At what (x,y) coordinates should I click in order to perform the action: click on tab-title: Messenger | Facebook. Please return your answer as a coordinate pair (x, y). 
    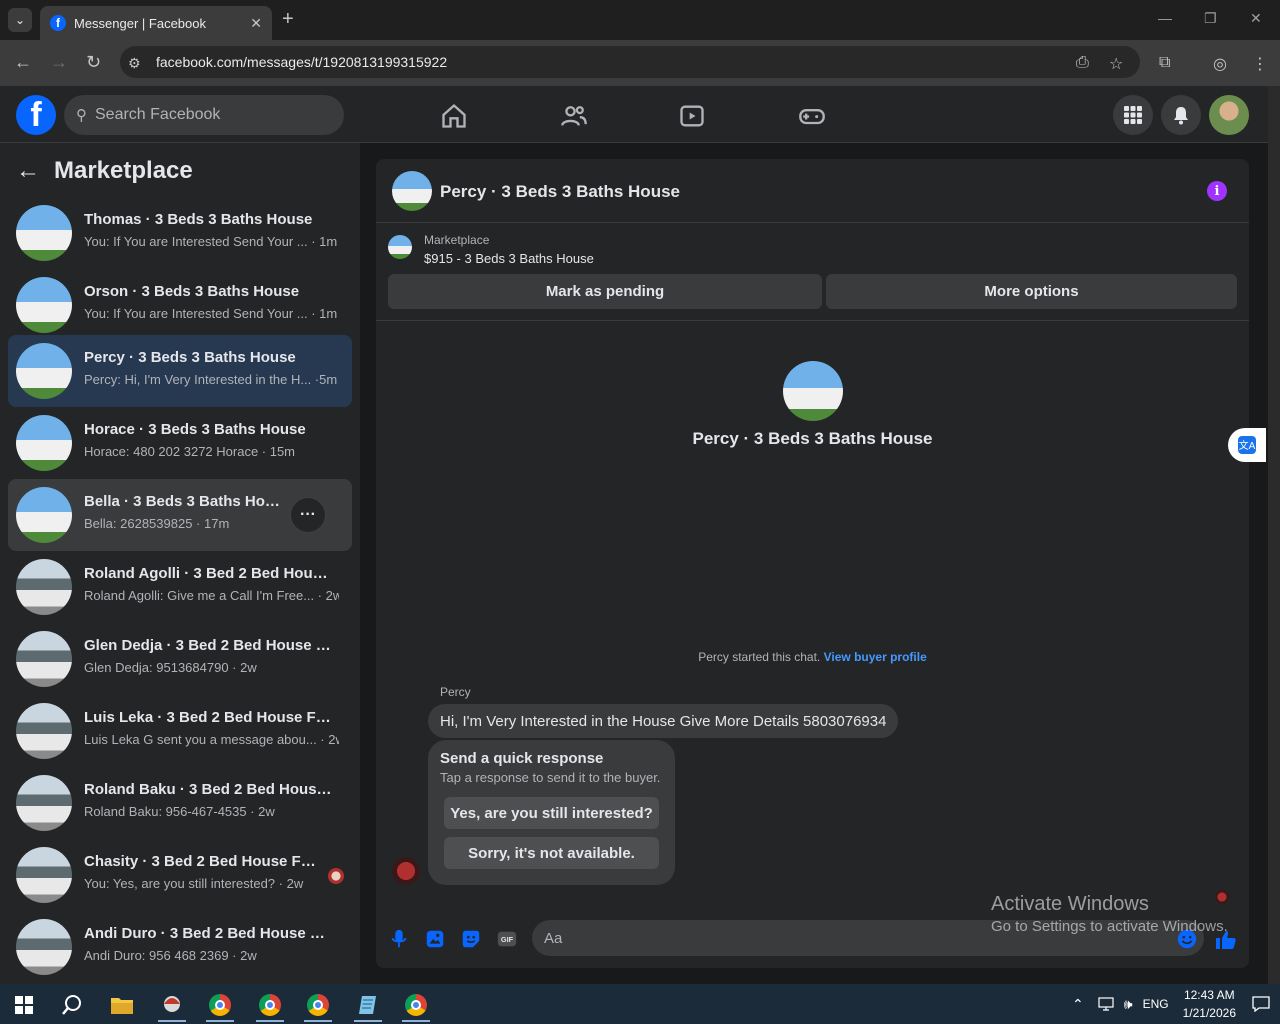
    Looking at the image, I should click on (140, 23).